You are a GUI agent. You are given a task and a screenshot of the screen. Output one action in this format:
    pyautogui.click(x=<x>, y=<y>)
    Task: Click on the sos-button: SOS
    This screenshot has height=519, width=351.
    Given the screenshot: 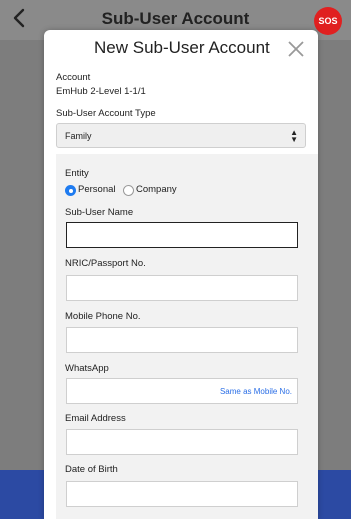 What is the action you would take?
    pyautogui.click(x=328, y=21)
    